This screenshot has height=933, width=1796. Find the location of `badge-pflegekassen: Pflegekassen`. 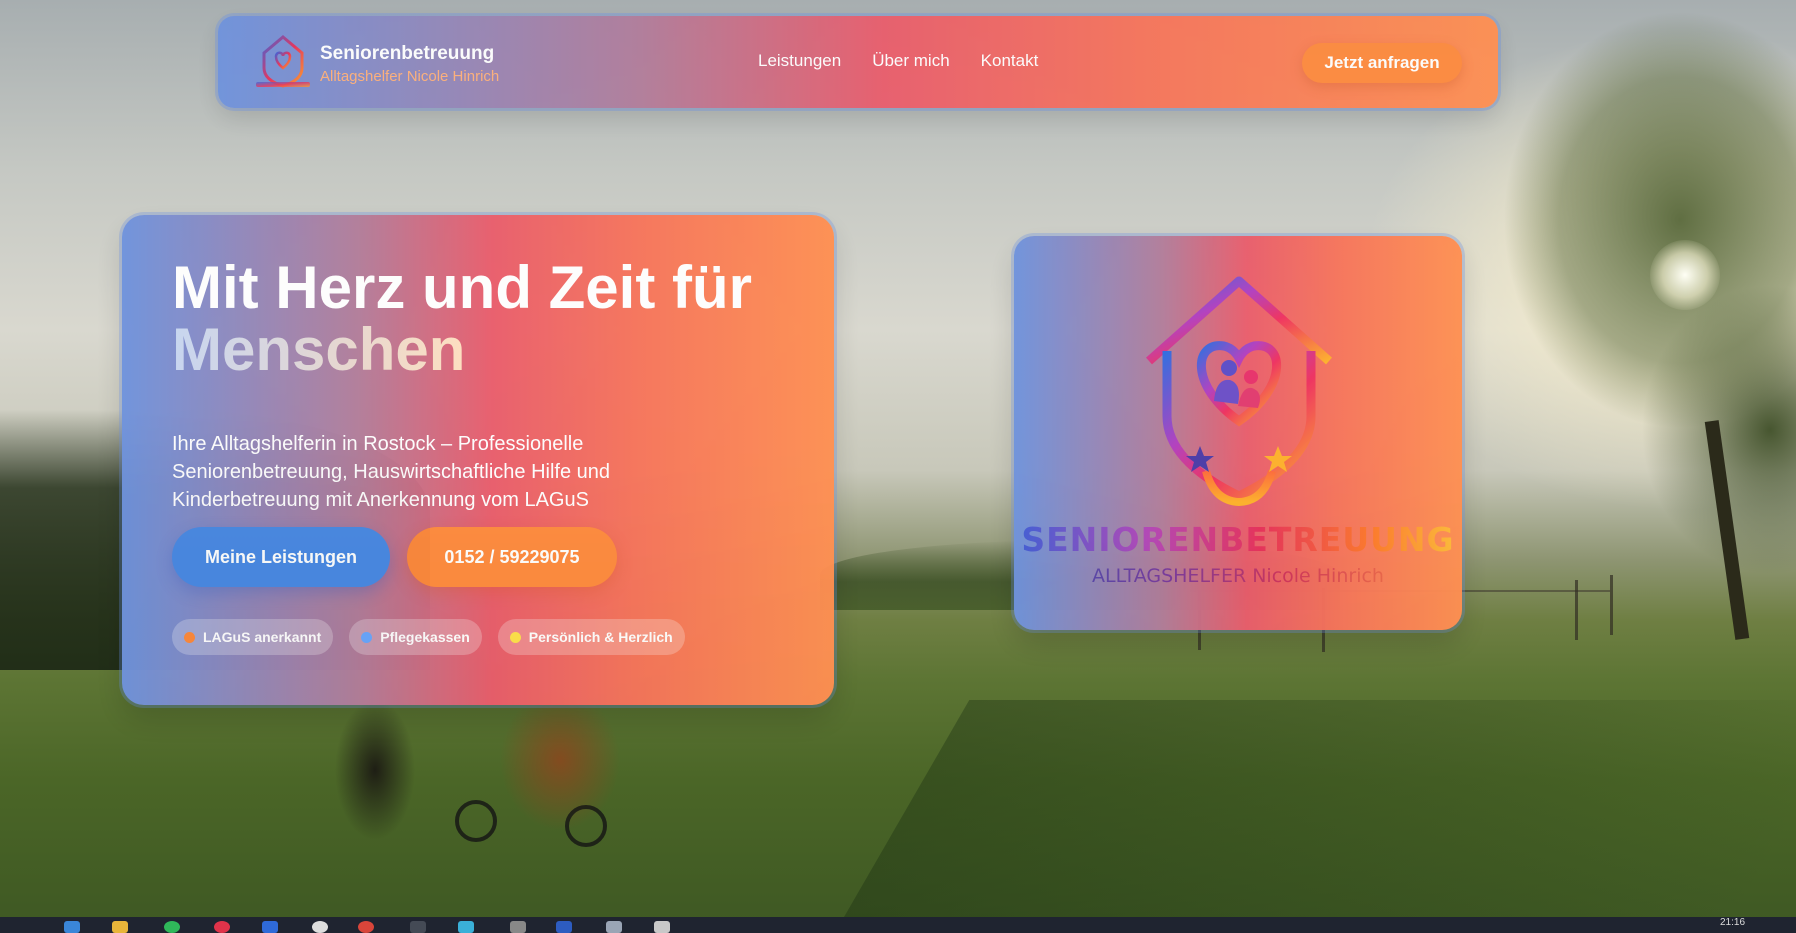

badge-pflegekassen: Pflegekassen is located at coordinates (415, 637).